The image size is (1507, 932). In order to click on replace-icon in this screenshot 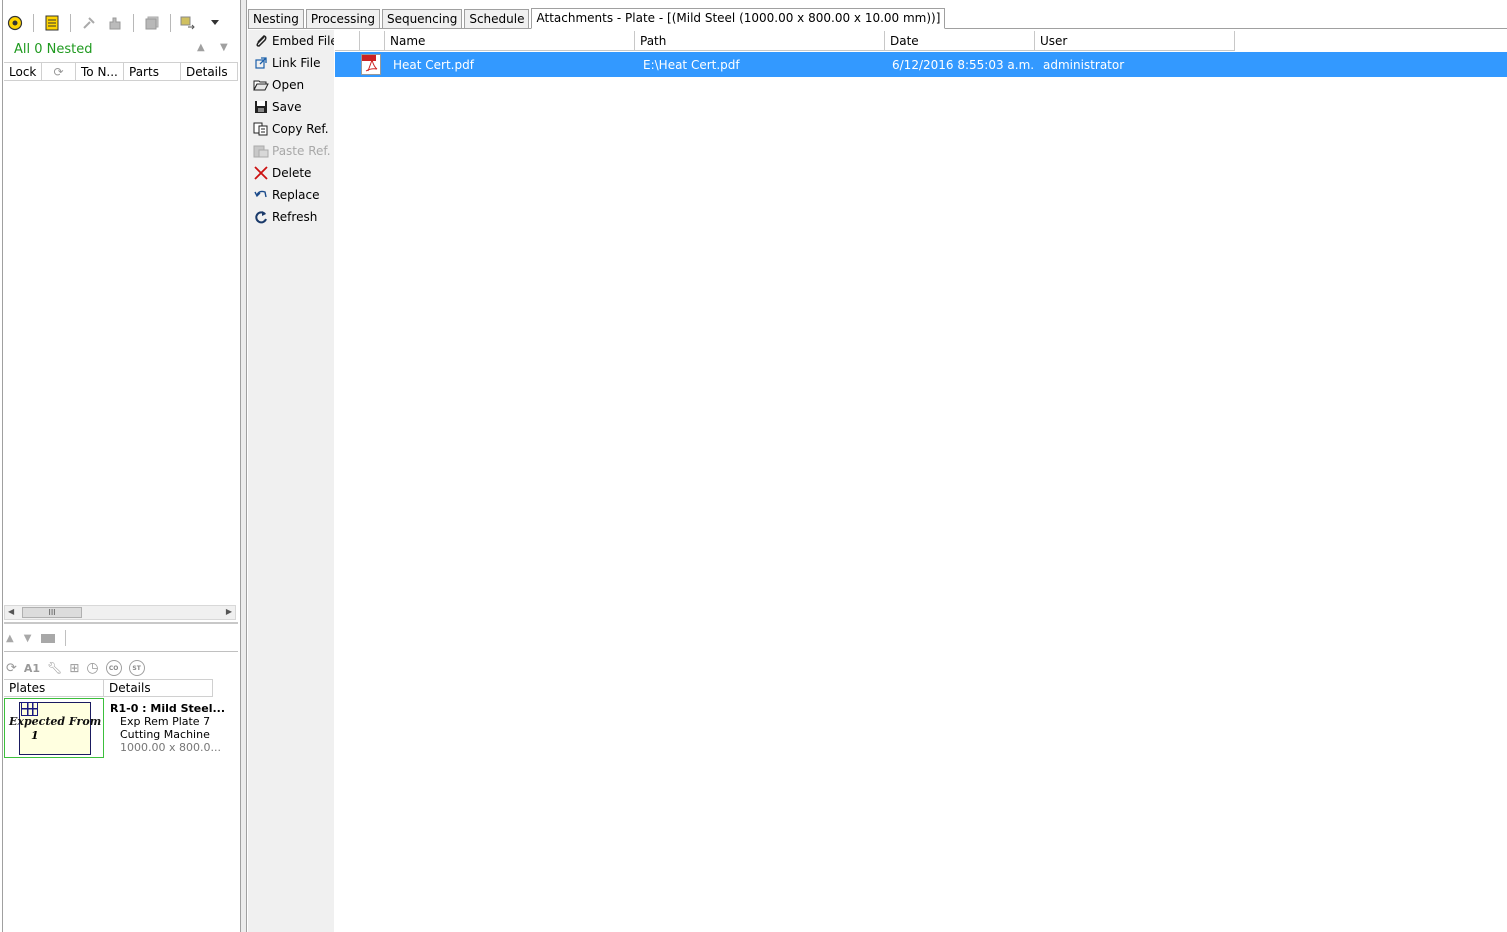, I will do `click(261, 195)`.